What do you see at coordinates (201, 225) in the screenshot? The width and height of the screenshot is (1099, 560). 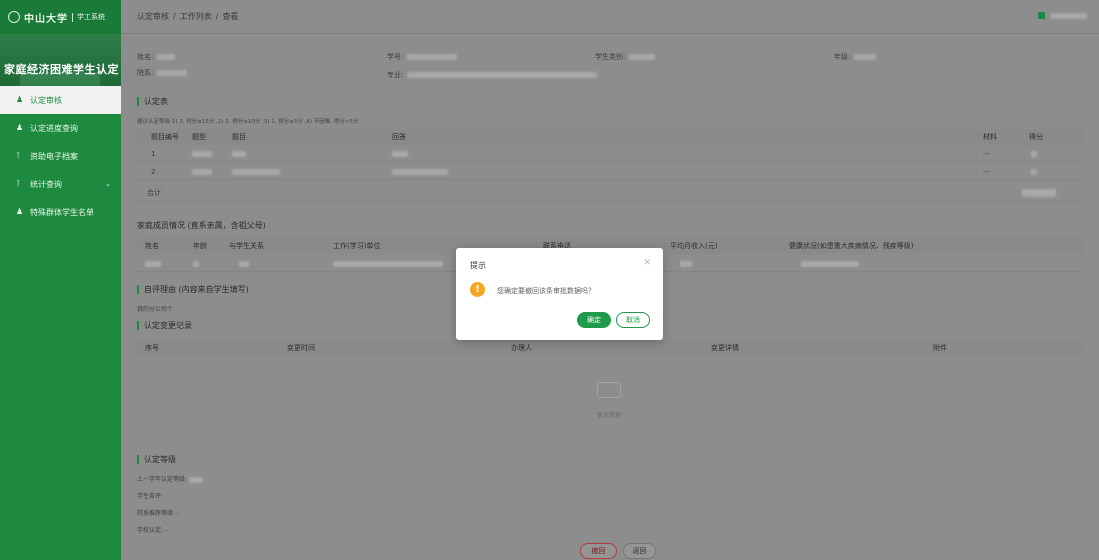 I see `section-title: 家庭成员情况 (直系亲属，含祖父母)` at bounding box center [201, 225].